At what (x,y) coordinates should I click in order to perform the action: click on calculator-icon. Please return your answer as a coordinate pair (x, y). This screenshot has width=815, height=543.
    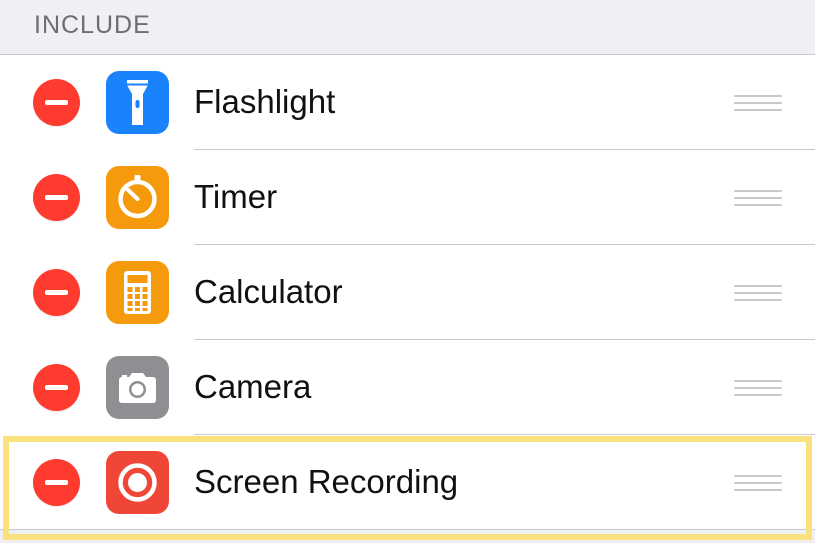
    Looking at the image, I should click on (137, 292).